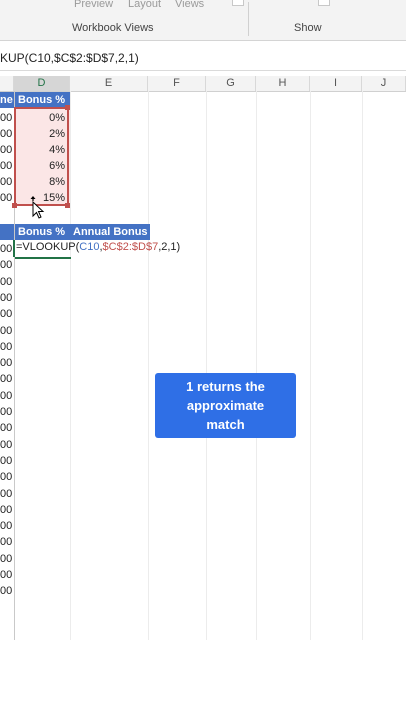  Describe the element at coordinates (42, 83) in the screenshot. I see `column-header-d: D` at that location.